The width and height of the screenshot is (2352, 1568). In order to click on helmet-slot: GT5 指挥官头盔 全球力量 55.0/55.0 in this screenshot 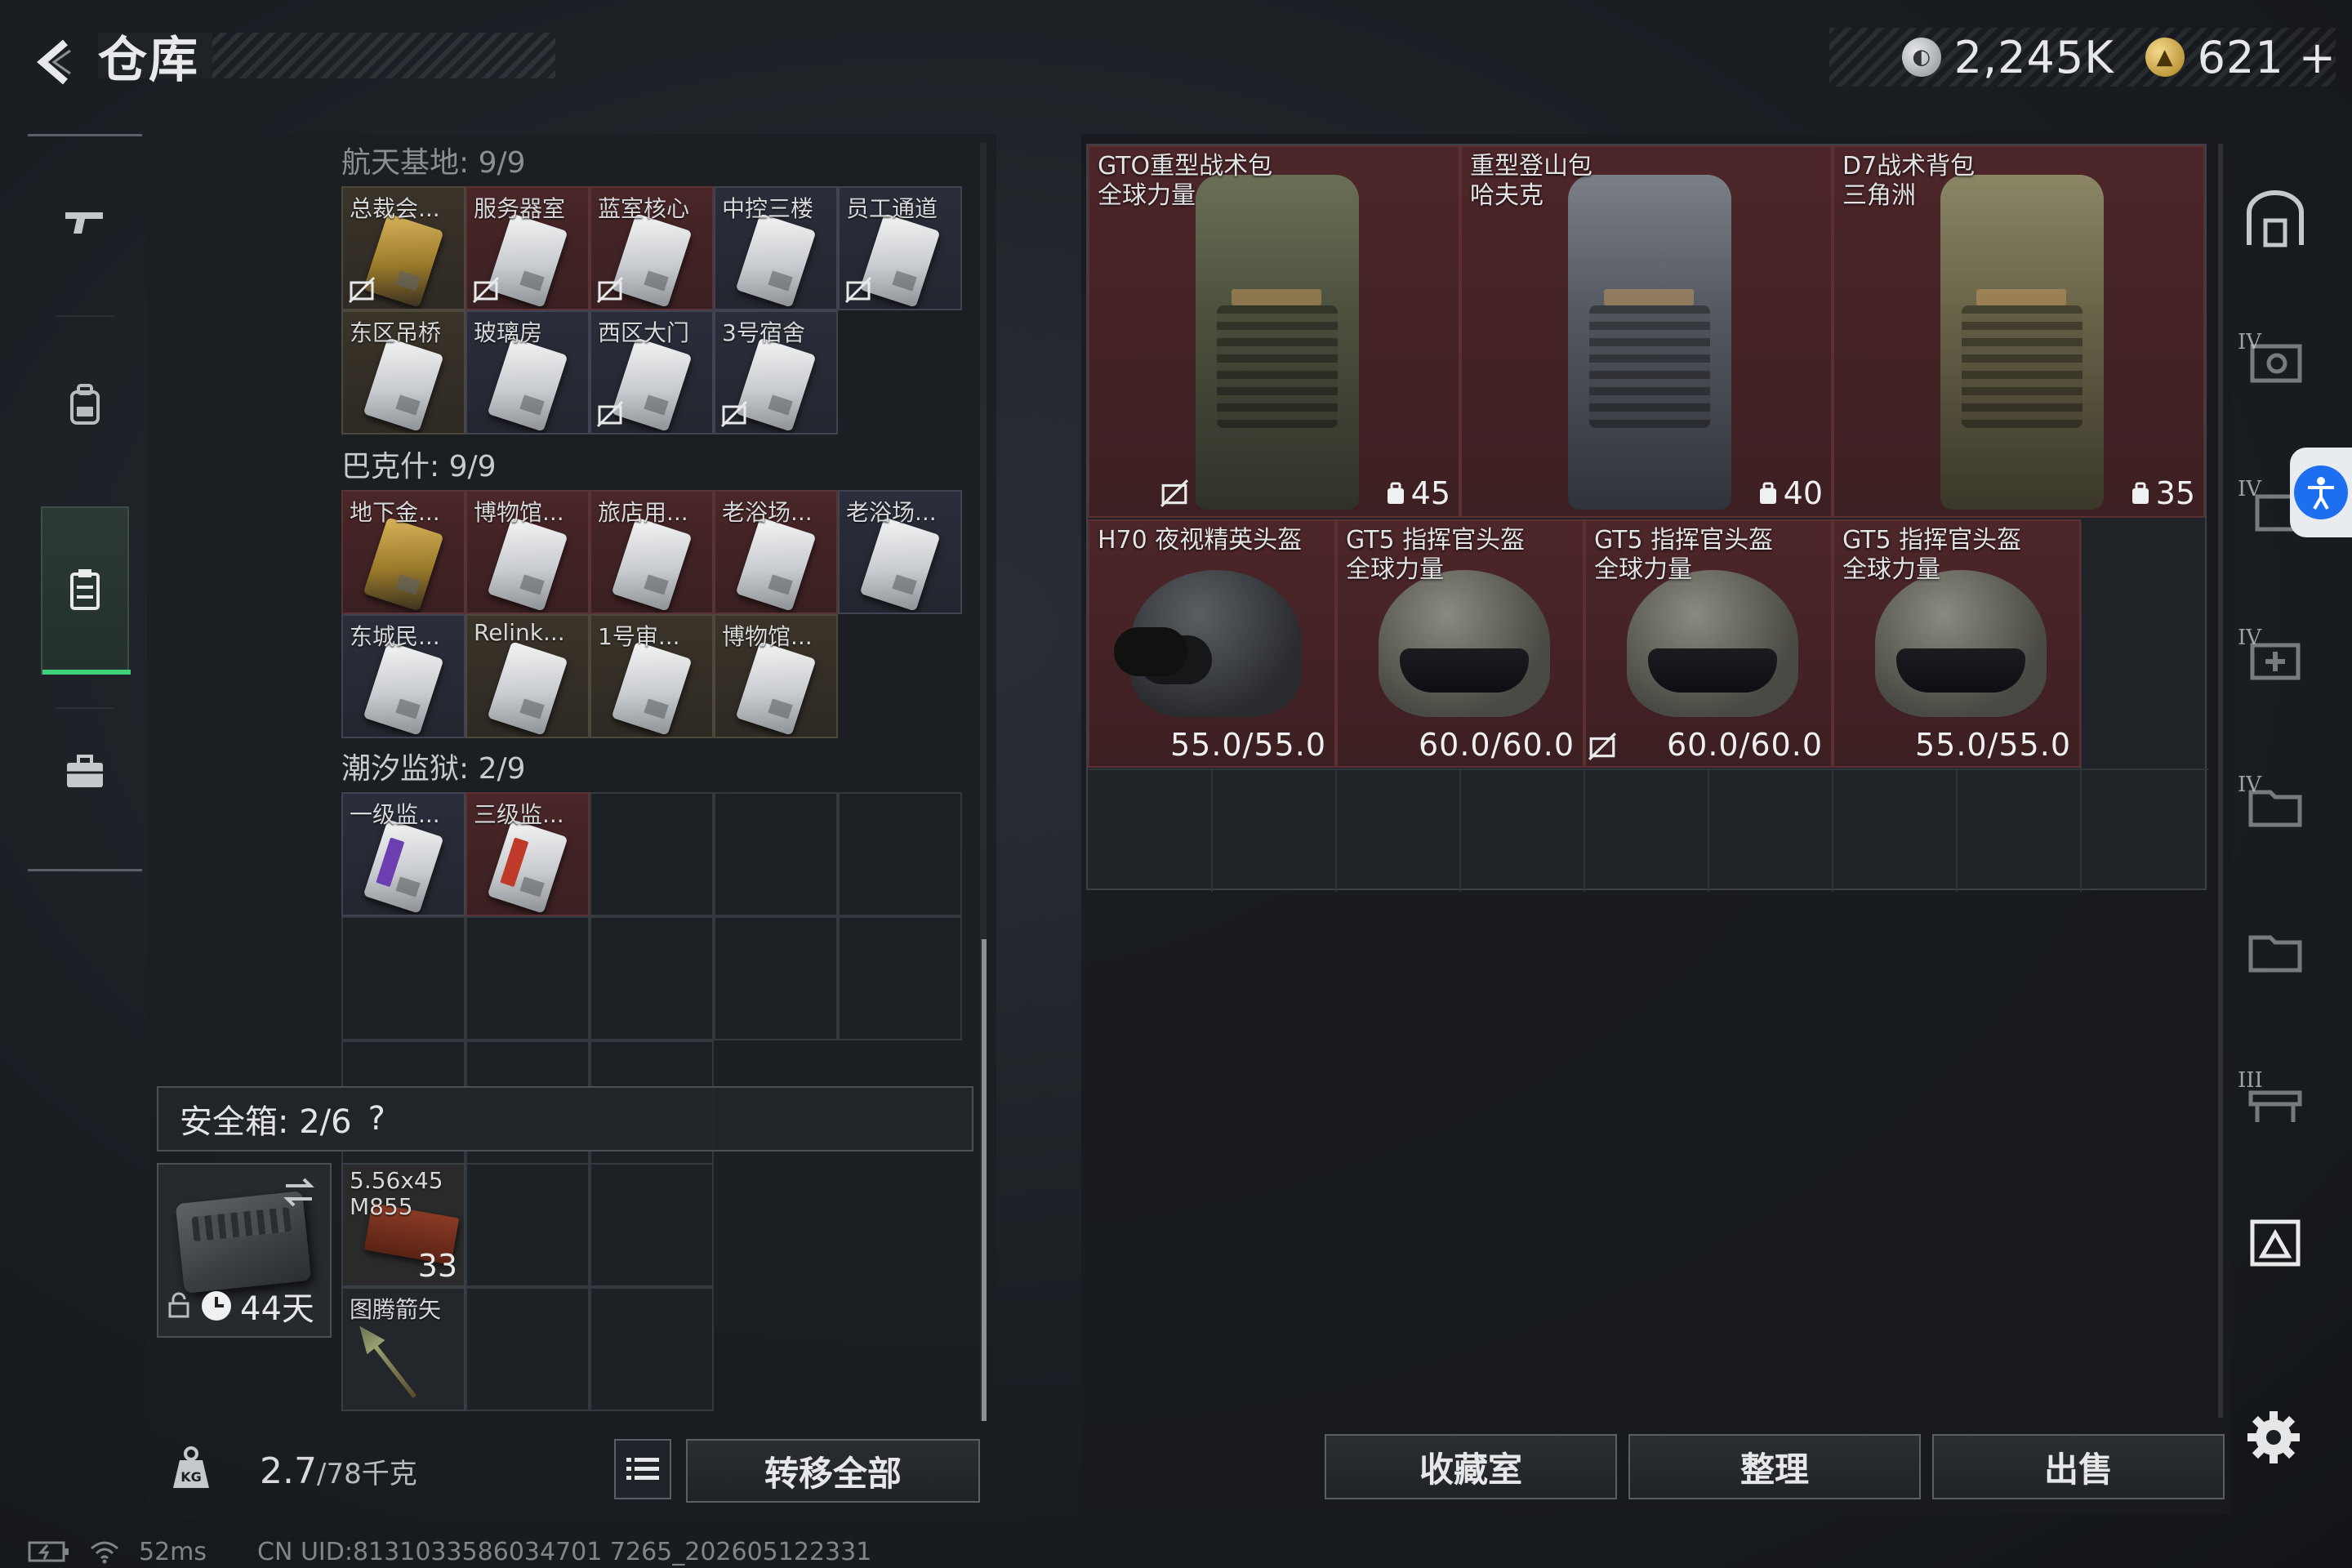, I will do `click(1957, 643)`.